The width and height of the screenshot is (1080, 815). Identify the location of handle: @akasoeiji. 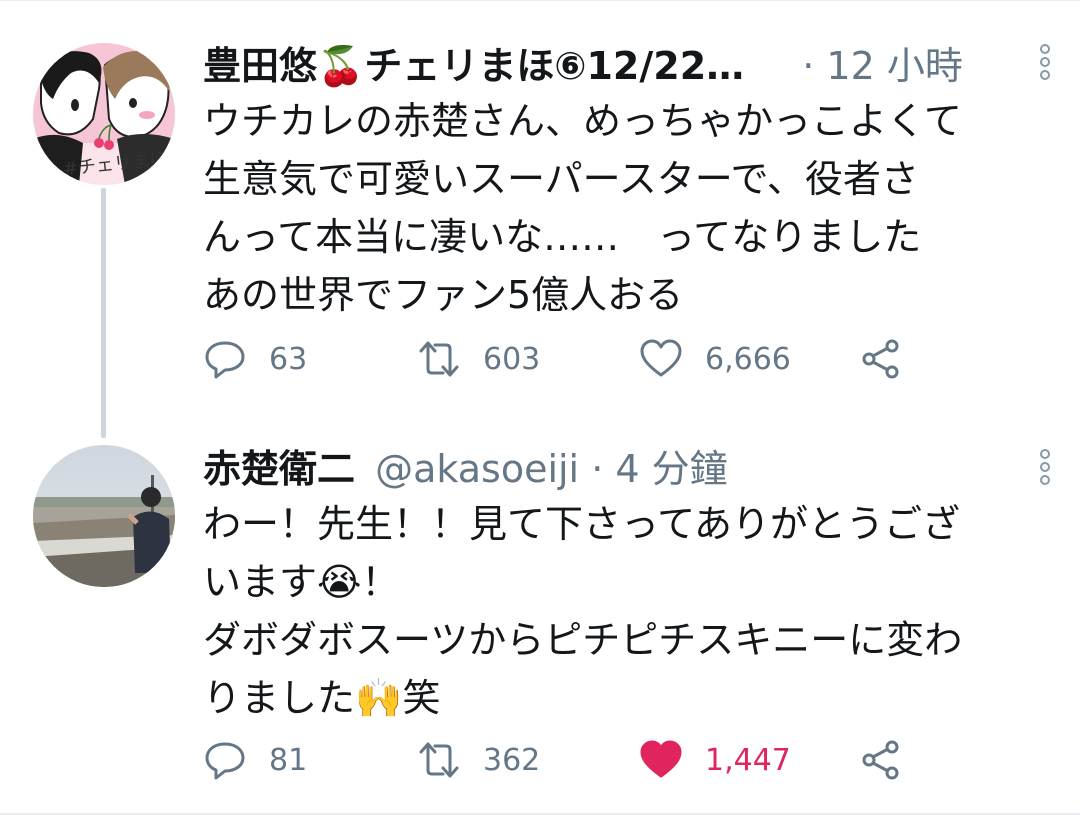
(477, 469).